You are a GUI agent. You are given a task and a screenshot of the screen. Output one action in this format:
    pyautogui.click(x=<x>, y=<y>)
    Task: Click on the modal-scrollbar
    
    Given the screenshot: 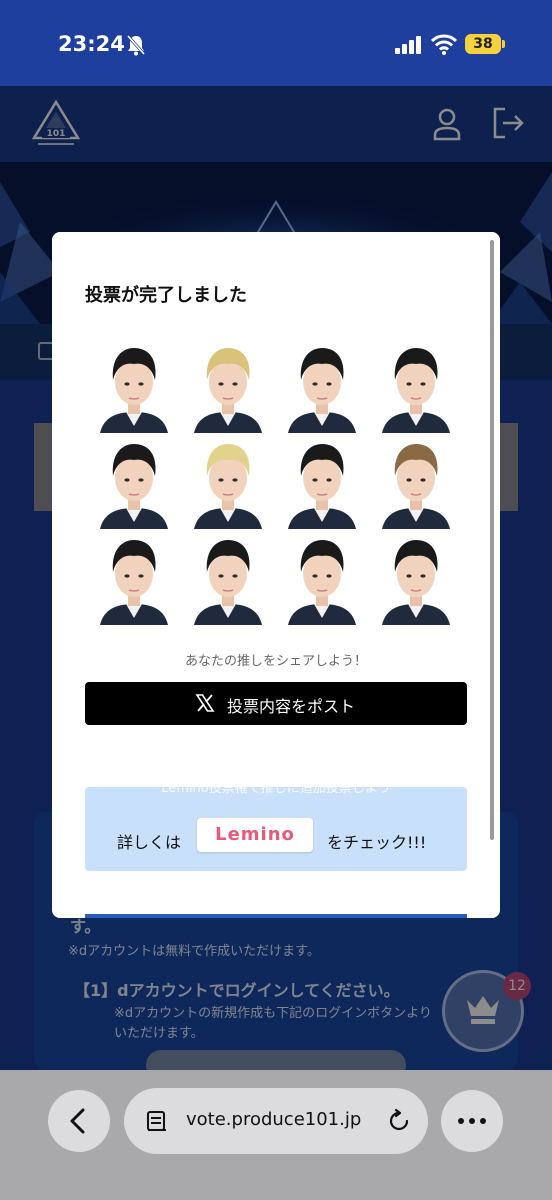 What is the action you would take?
    pyautogui.click(x=492, y=540)
    